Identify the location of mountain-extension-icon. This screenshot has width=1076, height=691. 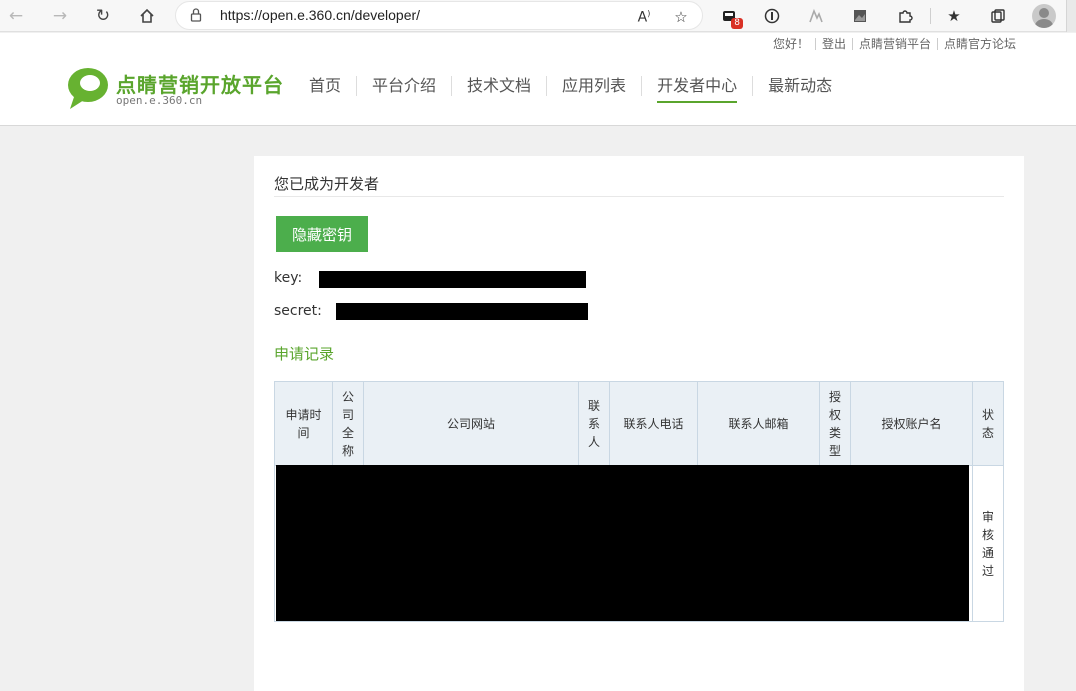
(816, 16).